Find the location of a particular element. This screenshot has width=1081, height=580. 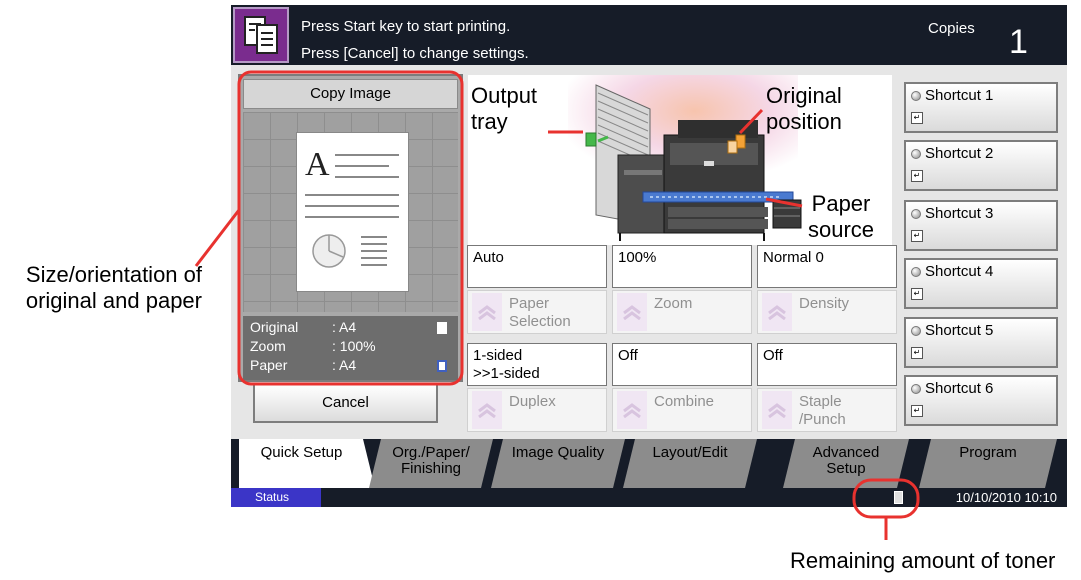

toner-icon is located at coordinates (898, 497).